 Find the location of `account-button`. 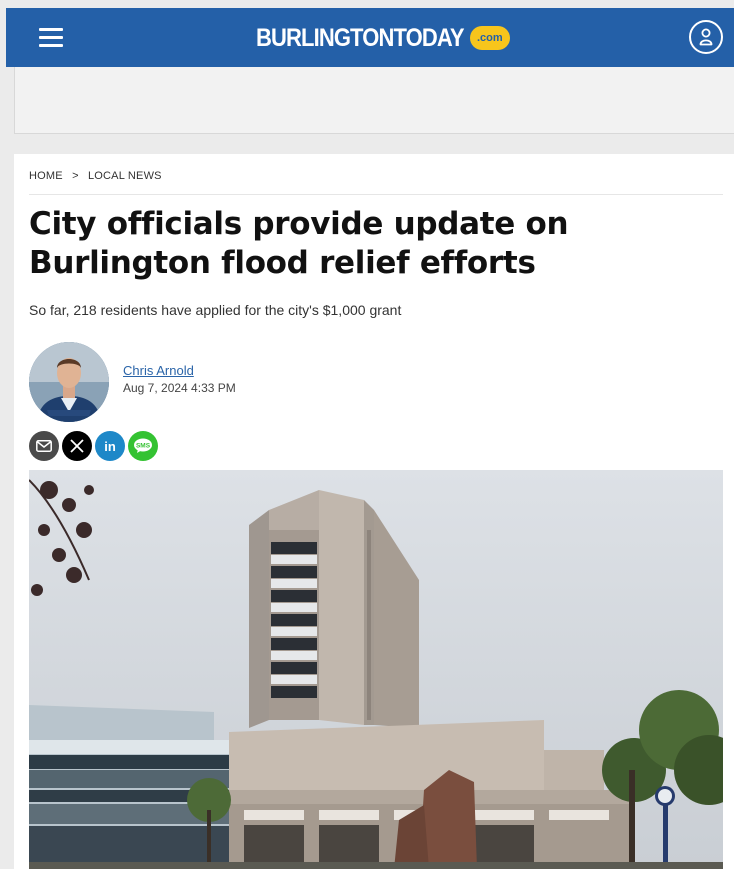

account-button is located at coordinates (706, 37).